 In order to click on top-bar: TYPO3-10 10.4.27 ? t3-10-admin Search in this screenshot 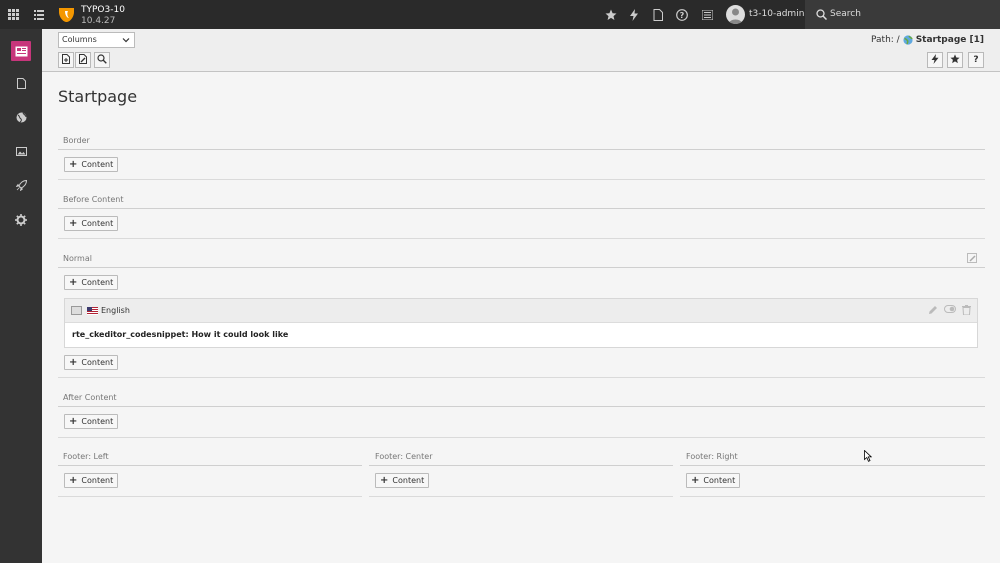, I will do `click(500, 14)`.